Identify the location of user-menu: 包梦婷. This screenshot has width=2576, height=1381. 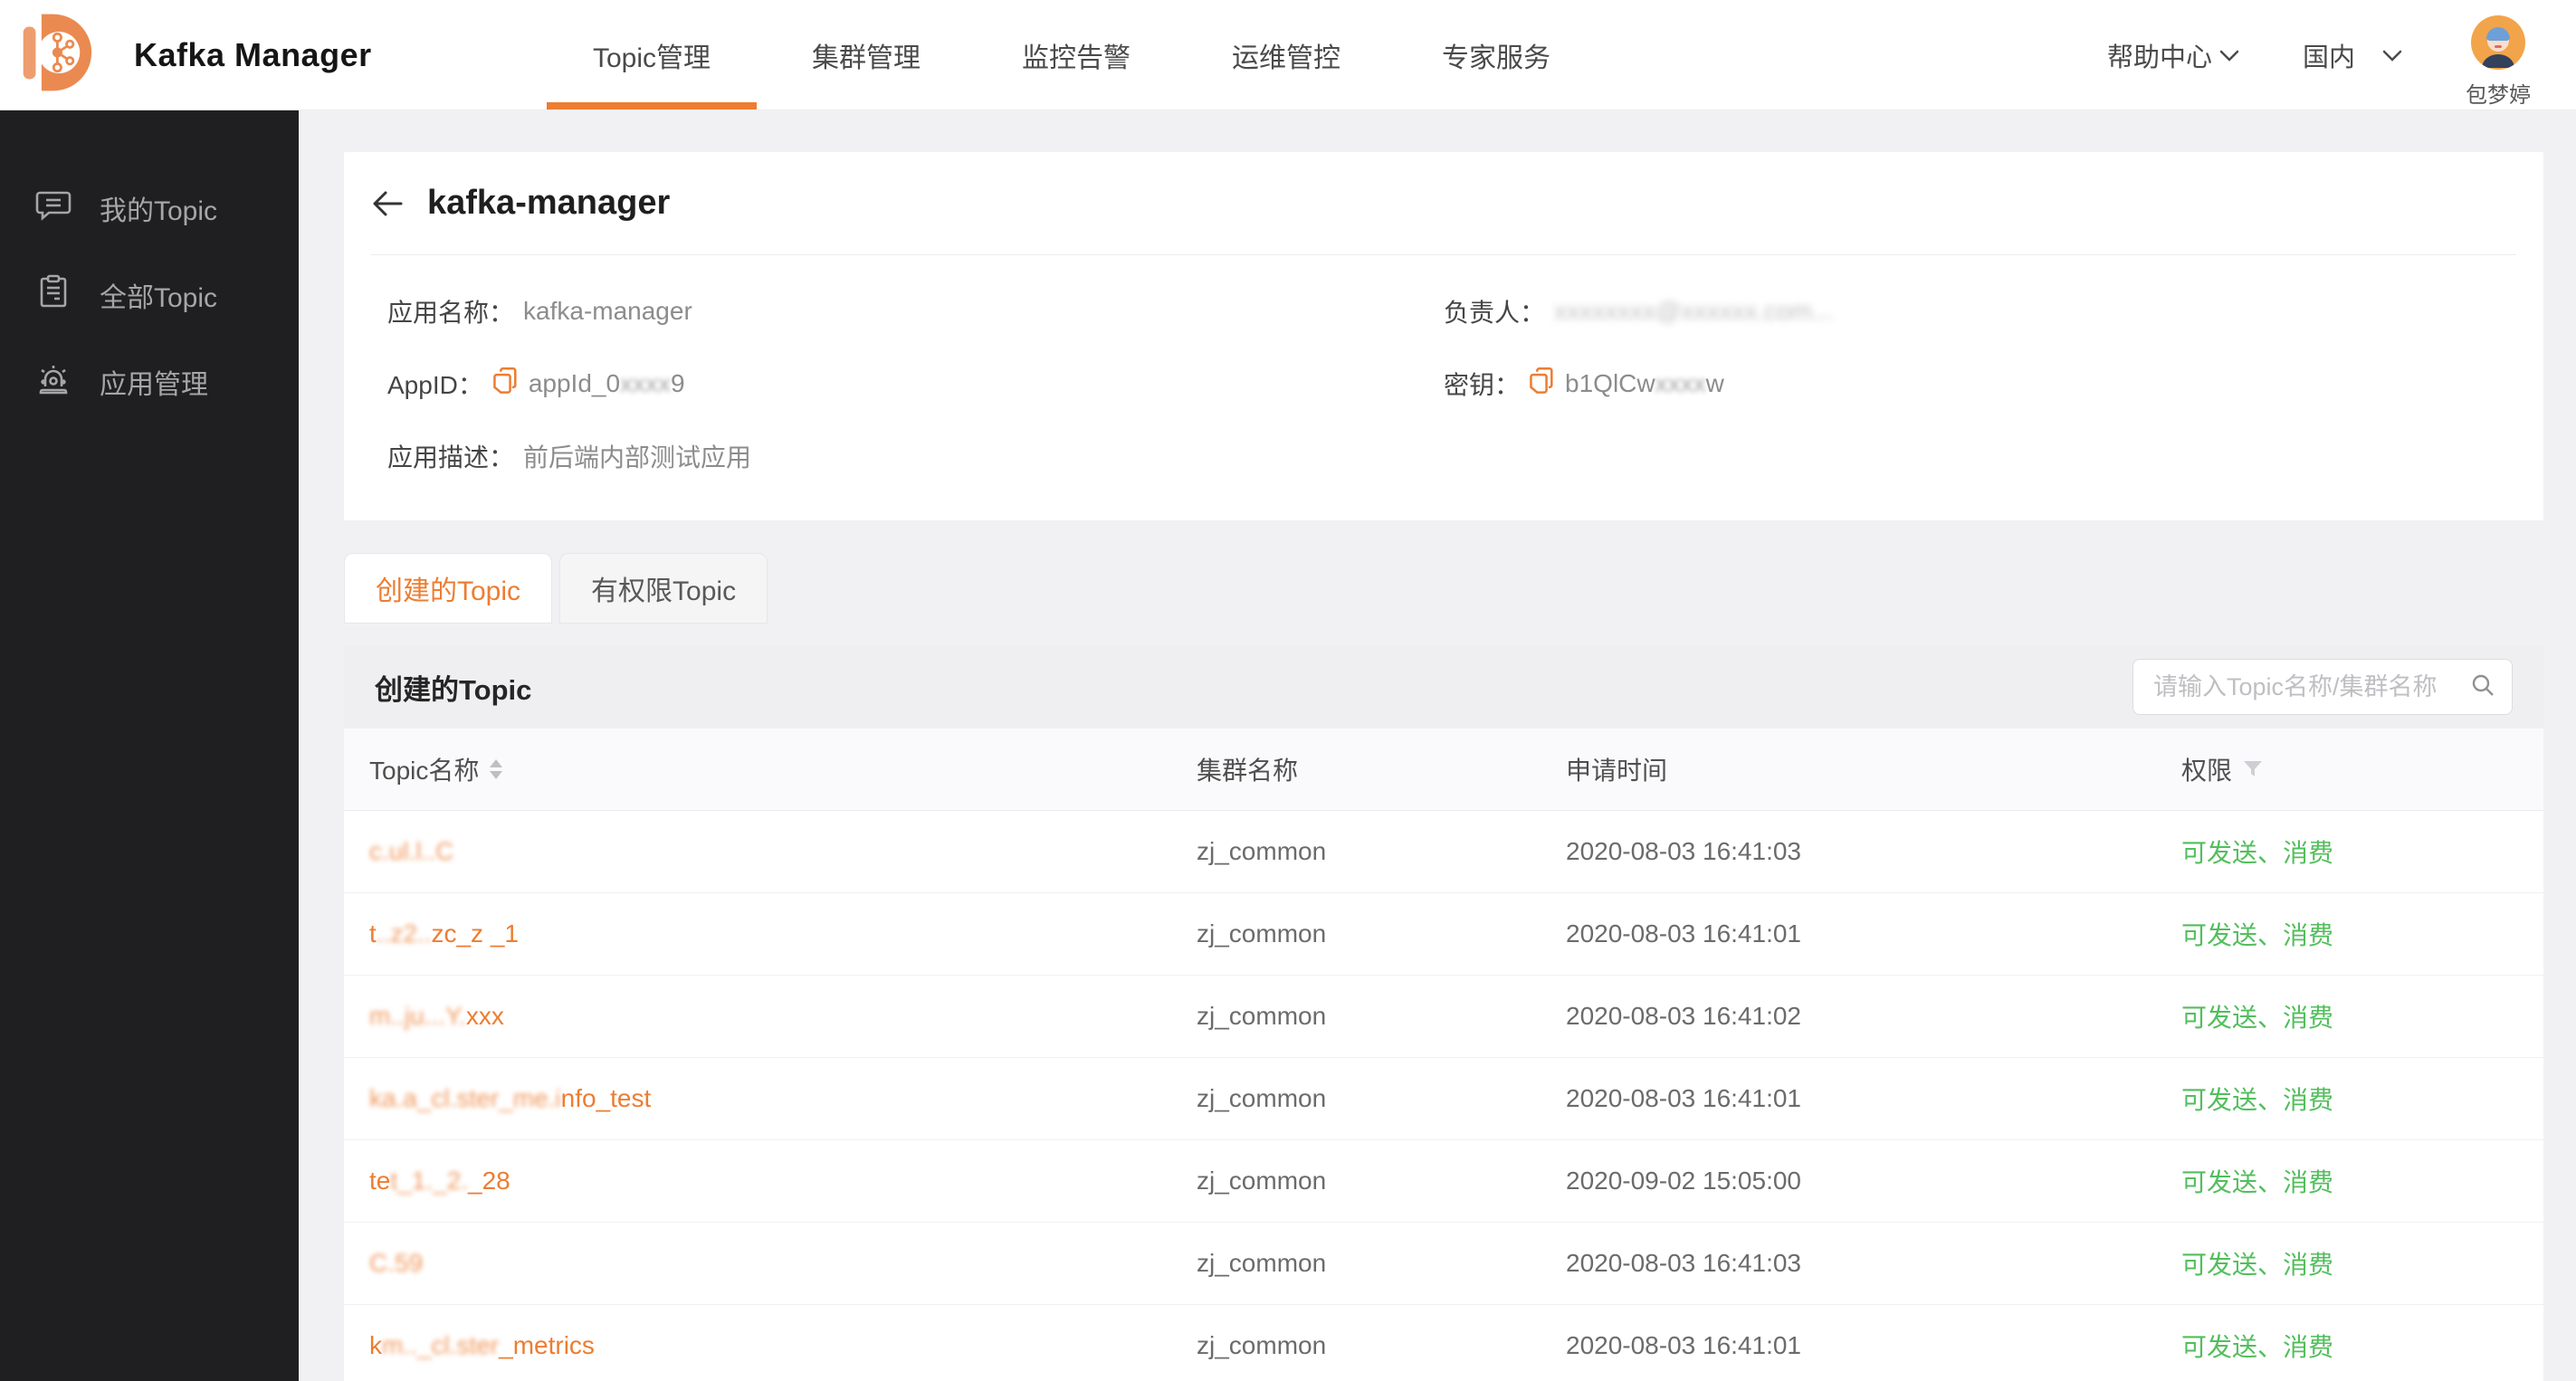
(2498, 62).